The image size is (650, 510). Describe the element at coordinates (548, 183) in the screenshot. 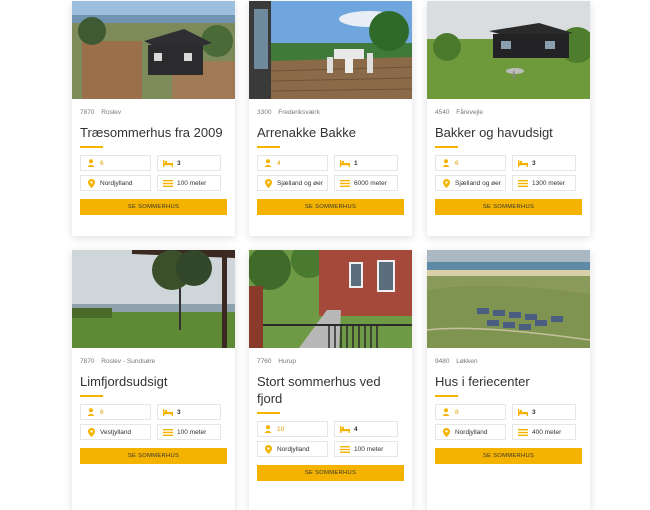

I see `distance-value: 1300 meter` at that location.